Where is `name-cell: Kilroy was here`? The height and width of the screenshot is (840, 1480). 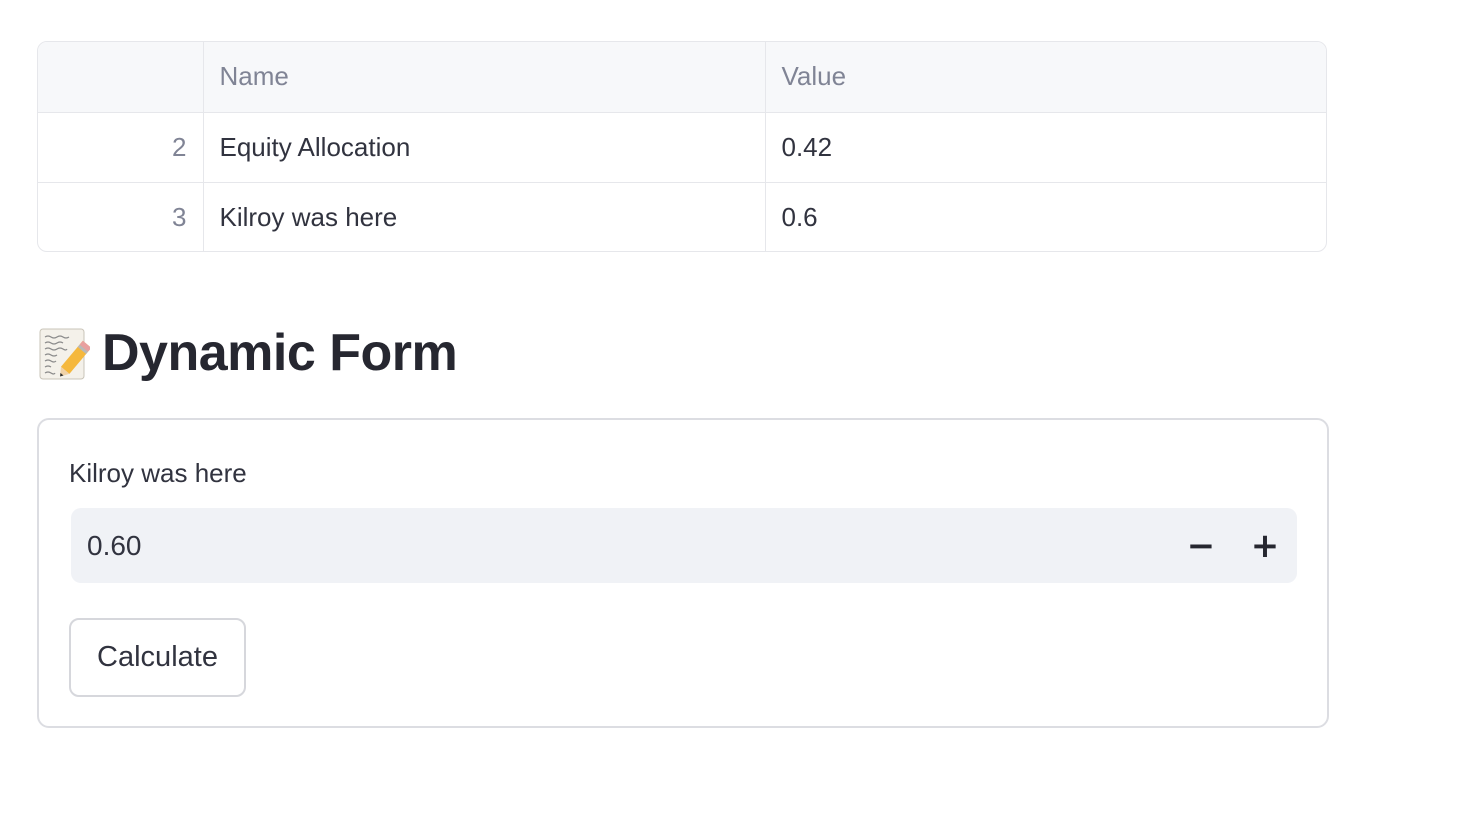 name-cell: Kilroy was here is located at coordinates (484, 216).